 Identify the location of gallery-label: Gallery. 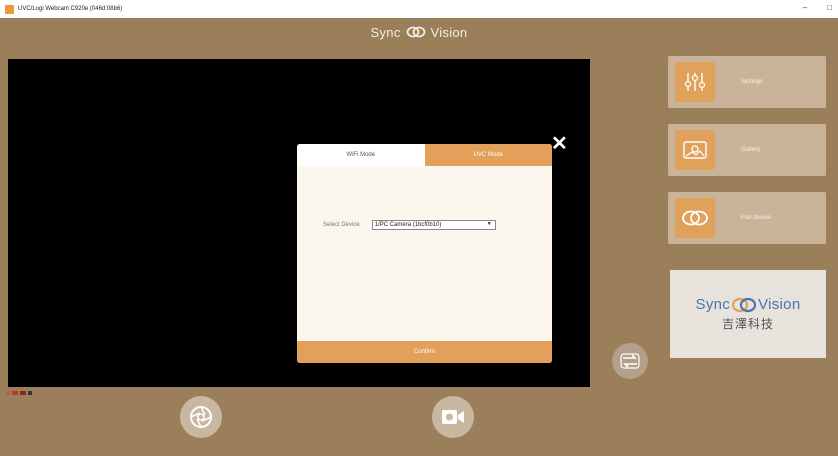
(751, 150).